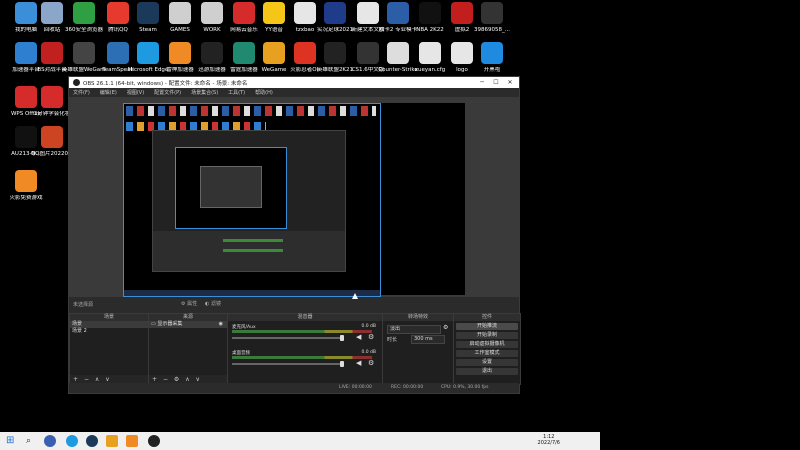 The height and width of the screenshot is (450, 800). Describe the element at coordinates (81, 92) in the screenshot. I see `menu-file: 文件(F)` at that location.